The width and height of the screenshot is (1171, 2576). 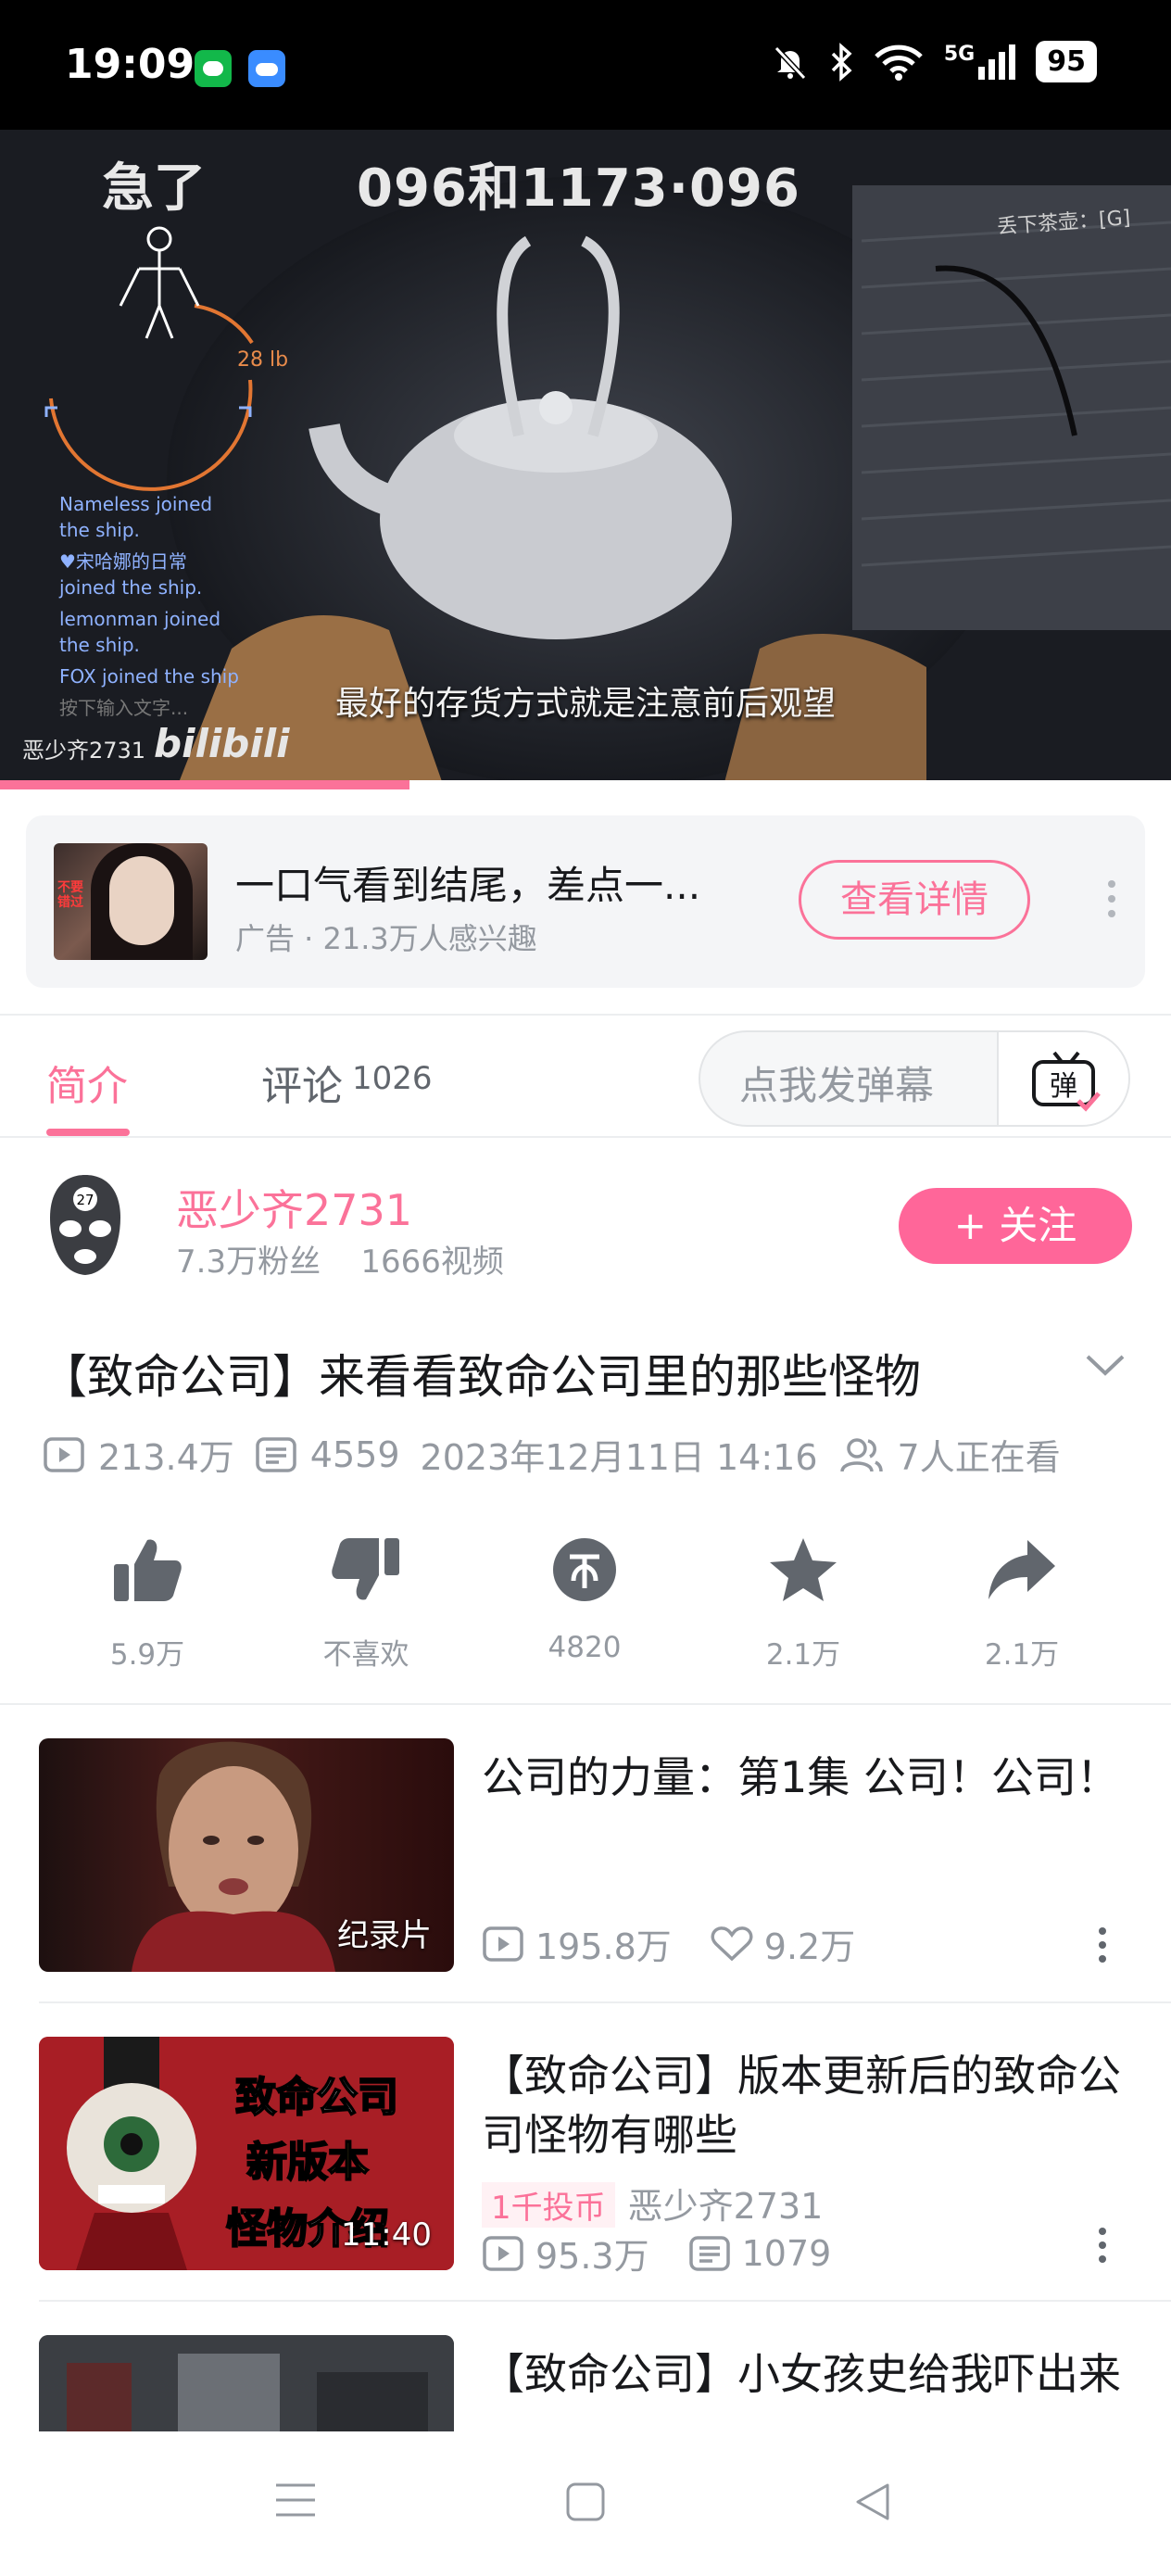 I want to click on uploader-videos: 1666视频, so click(x=432, y=1262).